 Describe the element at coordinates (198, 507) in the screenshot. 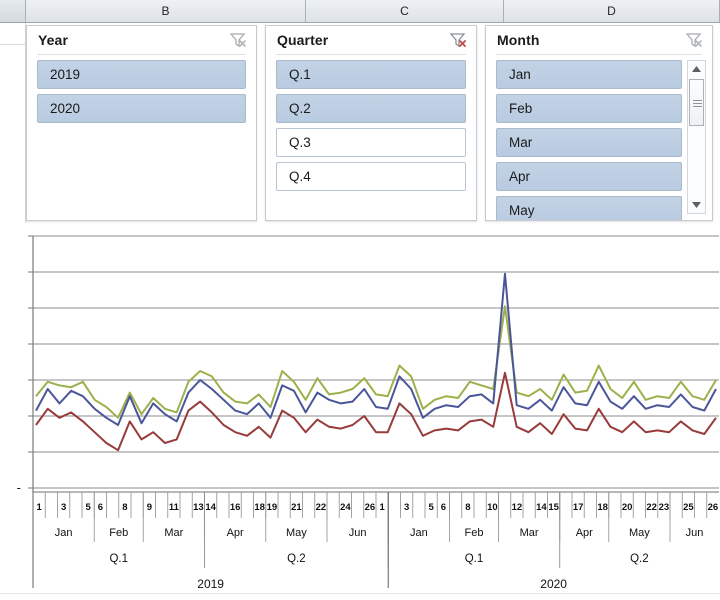

I see `x-week-label: 13` at that location.